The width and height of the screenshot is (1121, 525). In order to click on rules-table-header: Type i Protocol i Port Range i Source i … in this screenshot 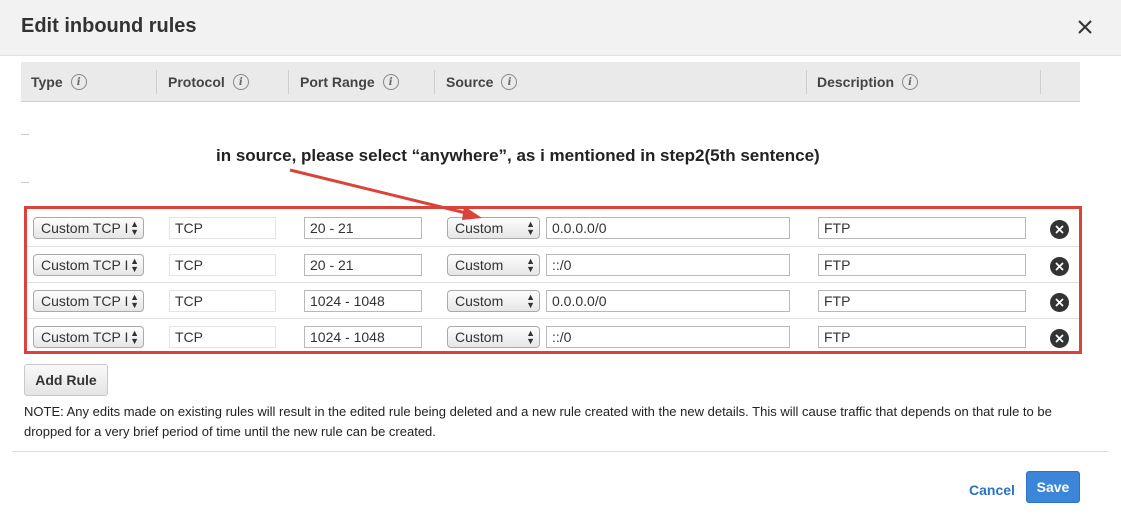, I will do `click(550, 82)`.